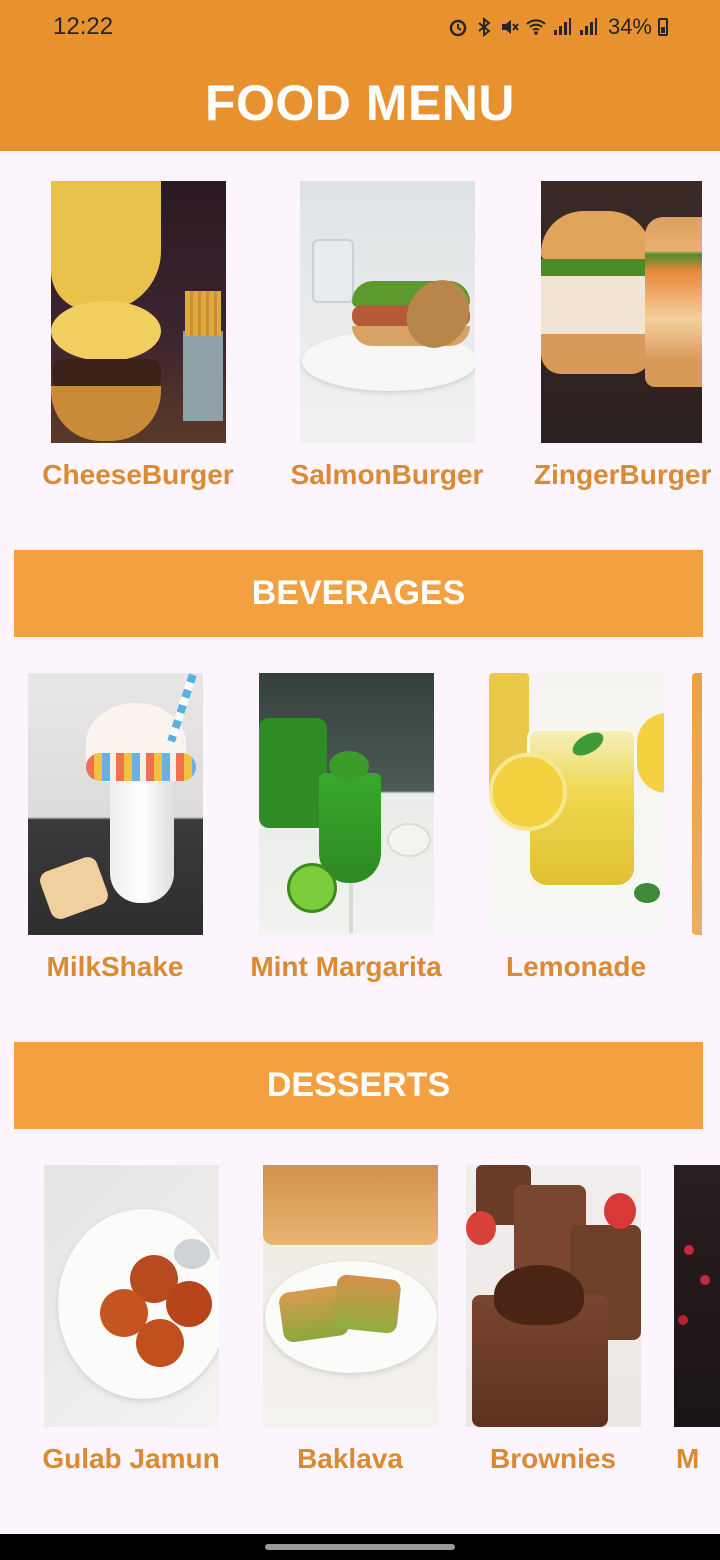  Describe the element at coordinates (553, 1458) in the screenshot. I see `menu-item-label: Brownies` at that location.